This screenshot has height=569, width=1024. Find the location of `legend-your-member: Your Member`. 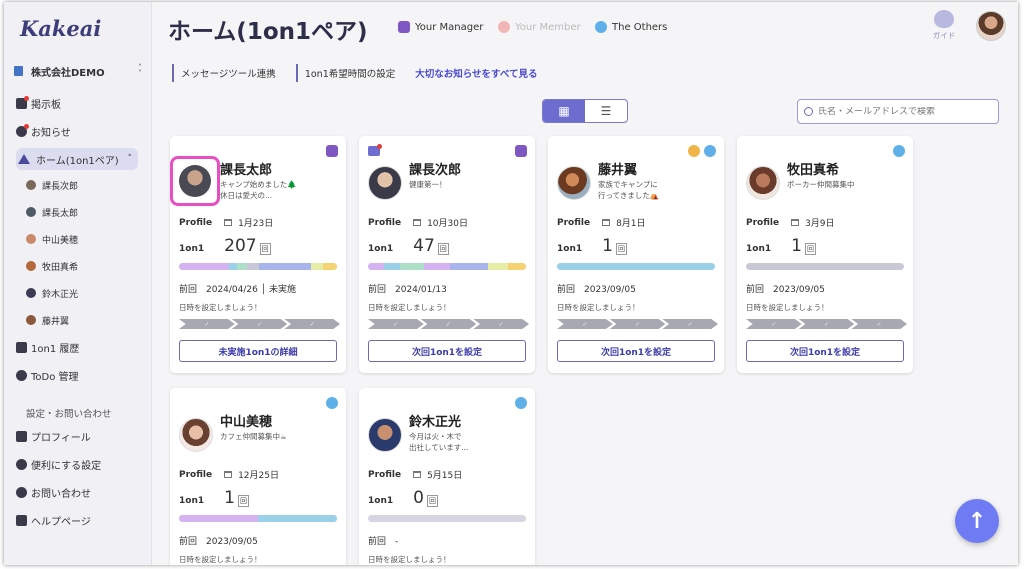

legend-your-member: Your Member is located at coordinates (539, 27).